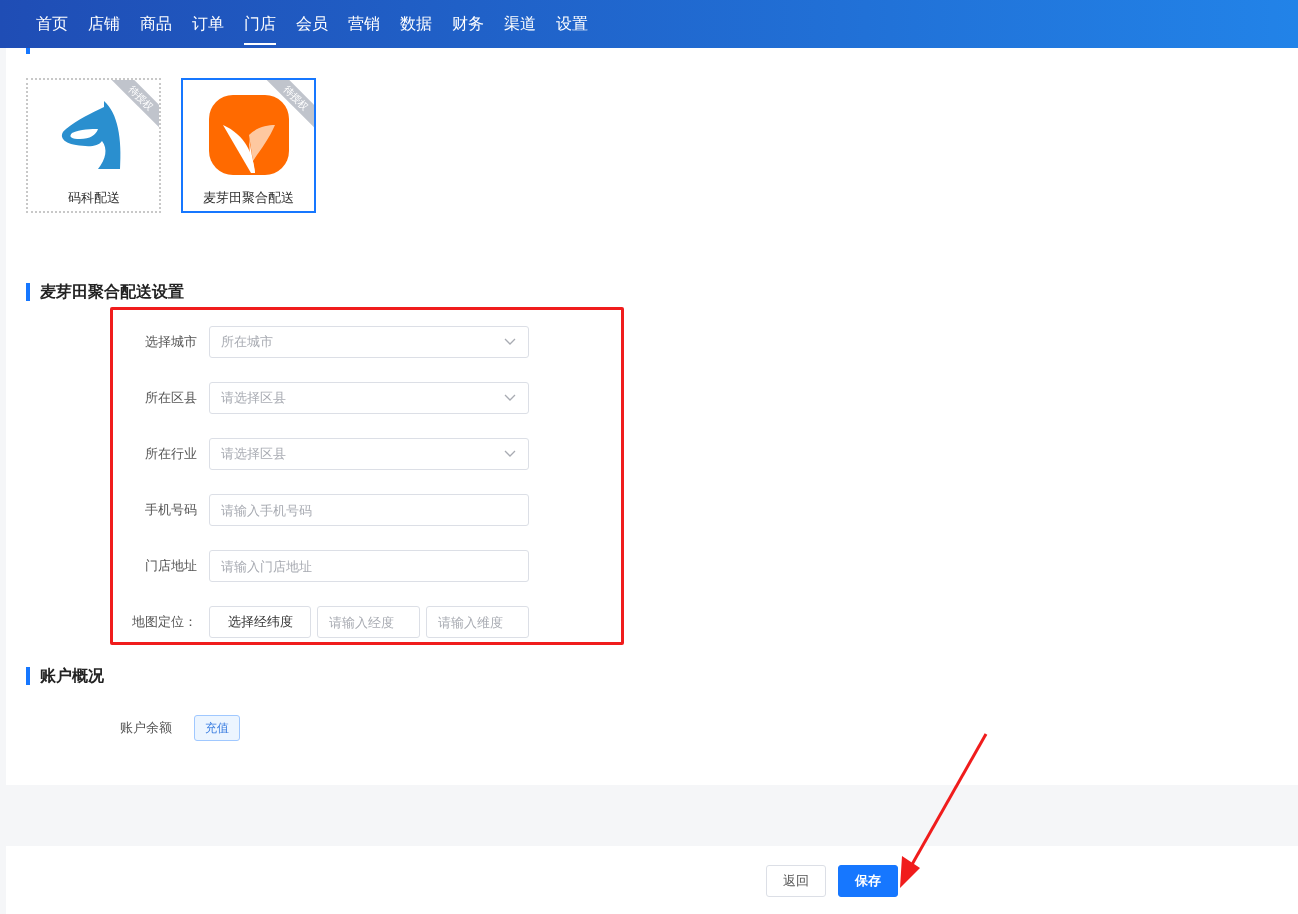  I want to click on nav-tab: 会员, so click(312, 24).